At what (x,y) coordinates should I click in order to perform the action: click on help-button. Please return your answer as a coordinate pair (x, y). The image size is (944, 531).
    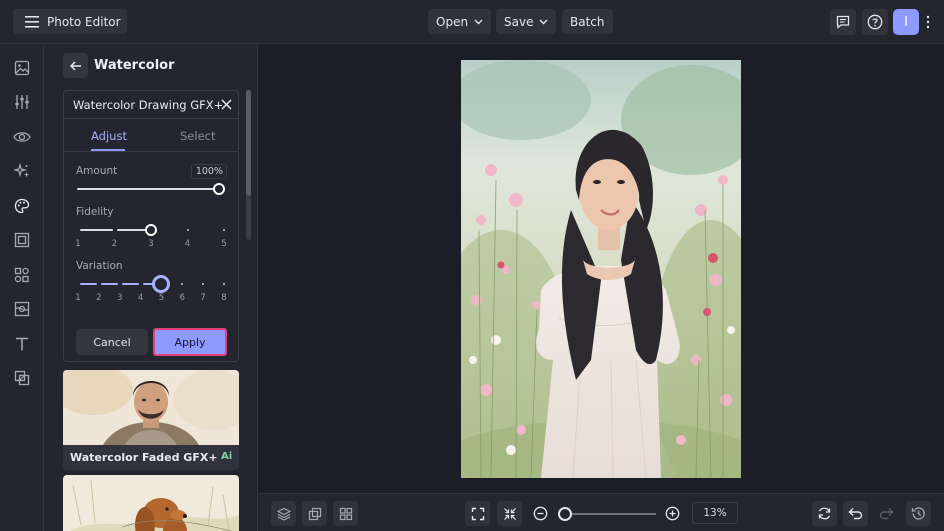
    Looking at the image, I should click on (875, 22).